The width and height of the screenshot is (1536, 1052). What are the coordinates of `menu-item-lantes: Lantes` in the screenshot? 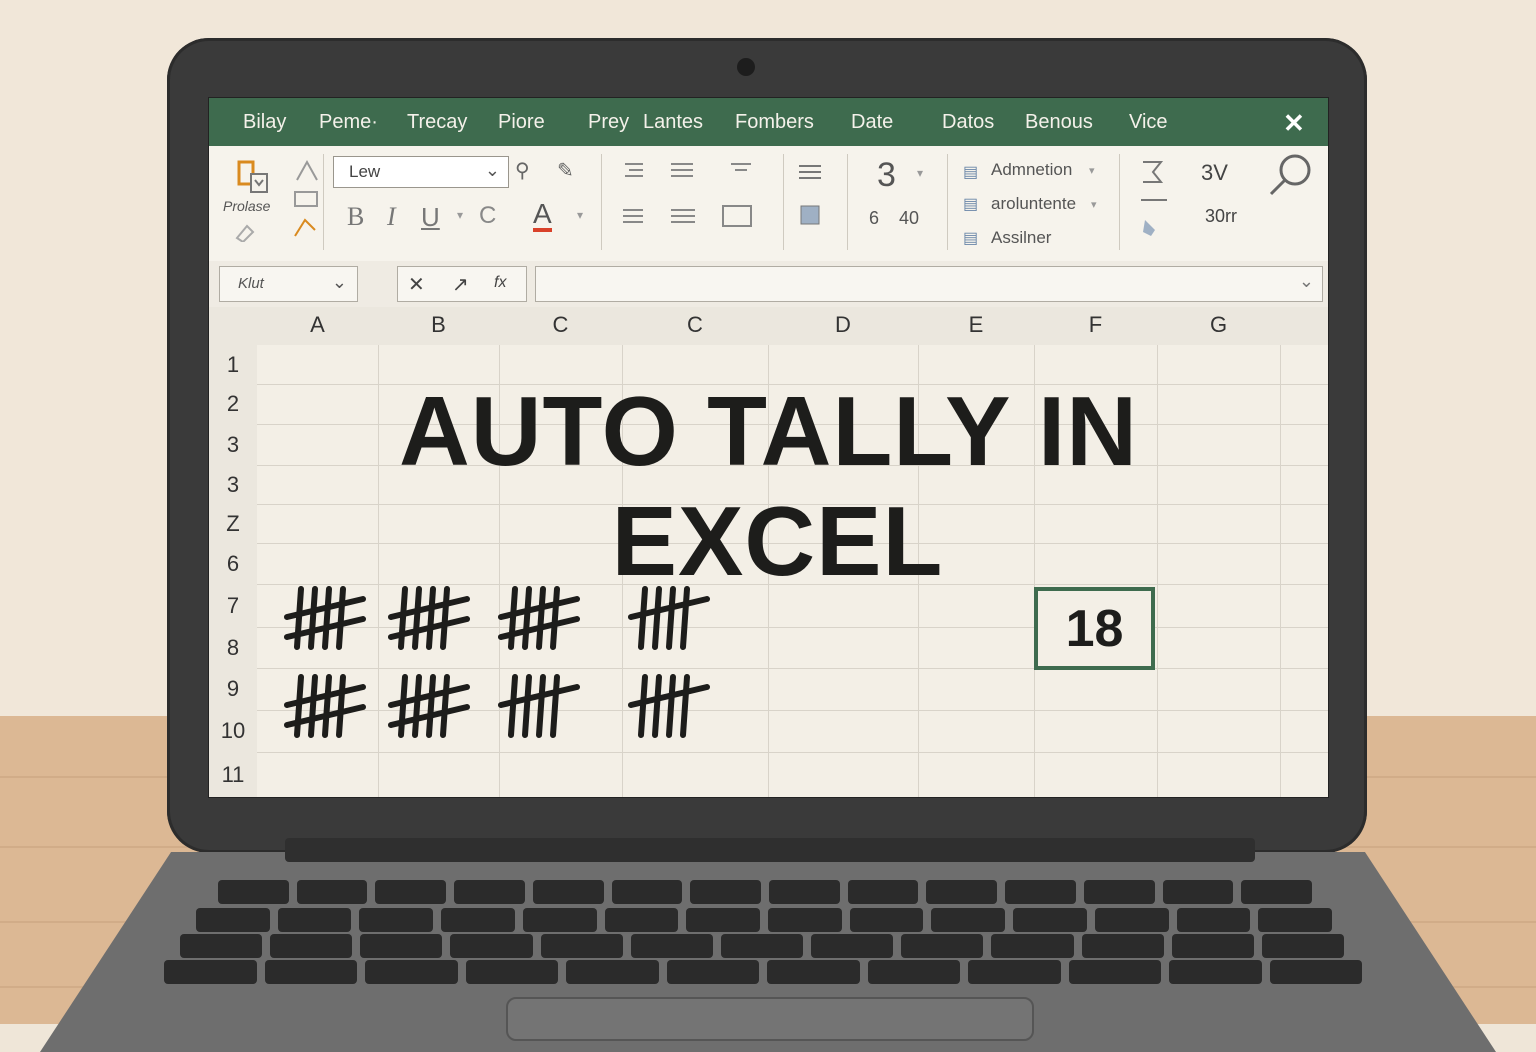 It's located at (673, 122).